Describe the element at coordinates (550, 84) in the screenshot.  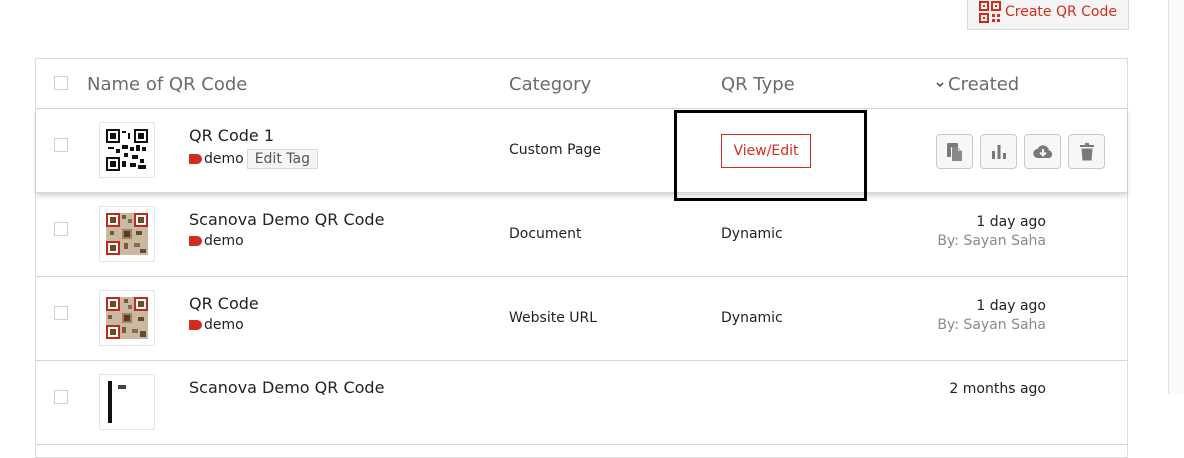
I see `header-category: Category` at that location.